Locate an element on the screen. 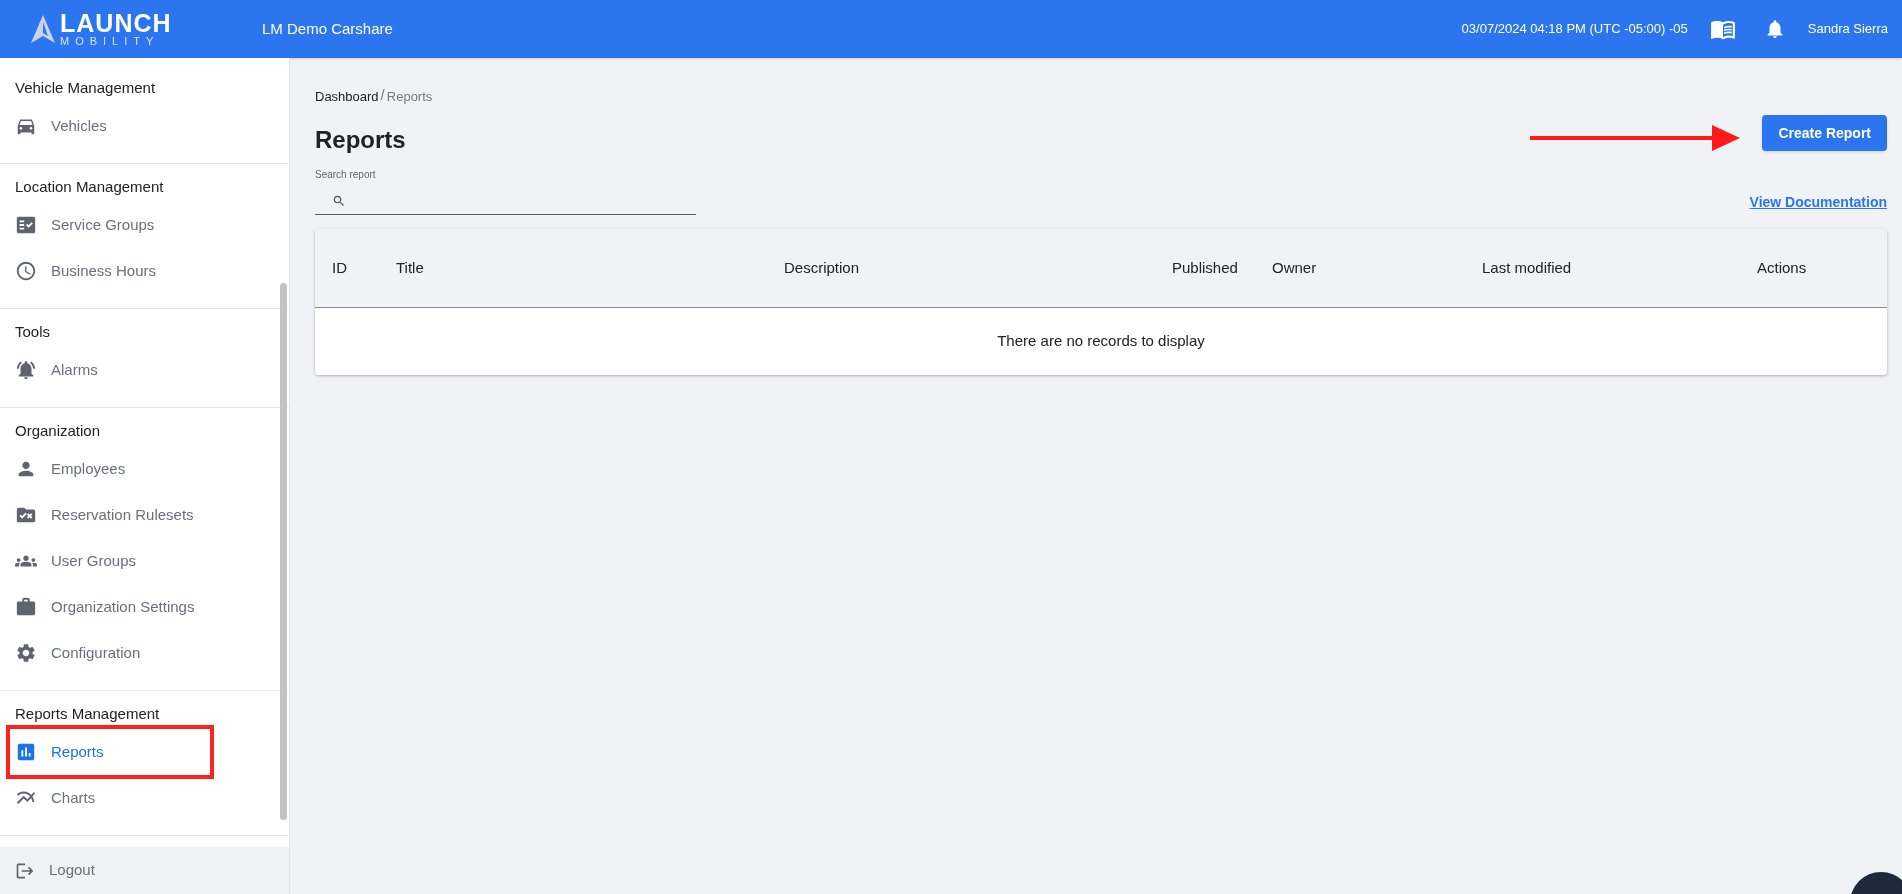  ringing-bell-icon is located at coordinates (26, 370).